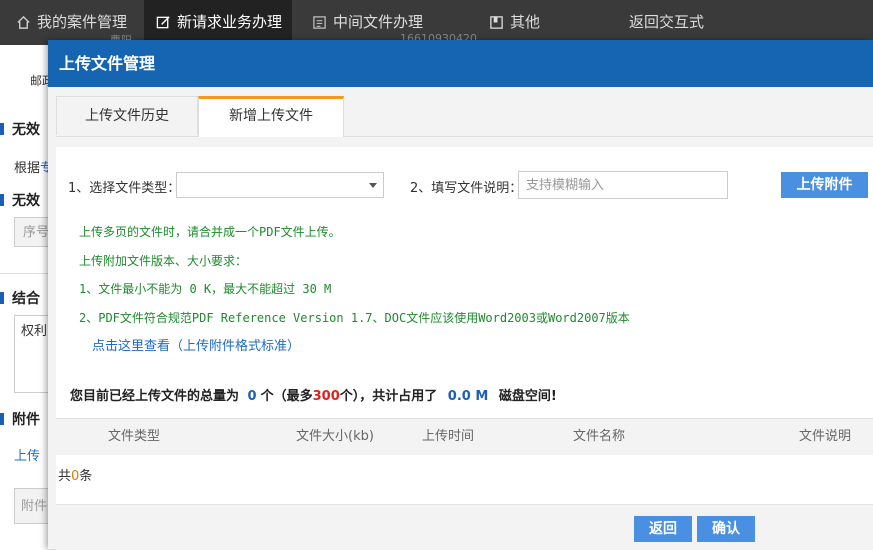  Describe the element at coordinates (623, 185) in the screenshot. I see `file-desc-input` at that location.